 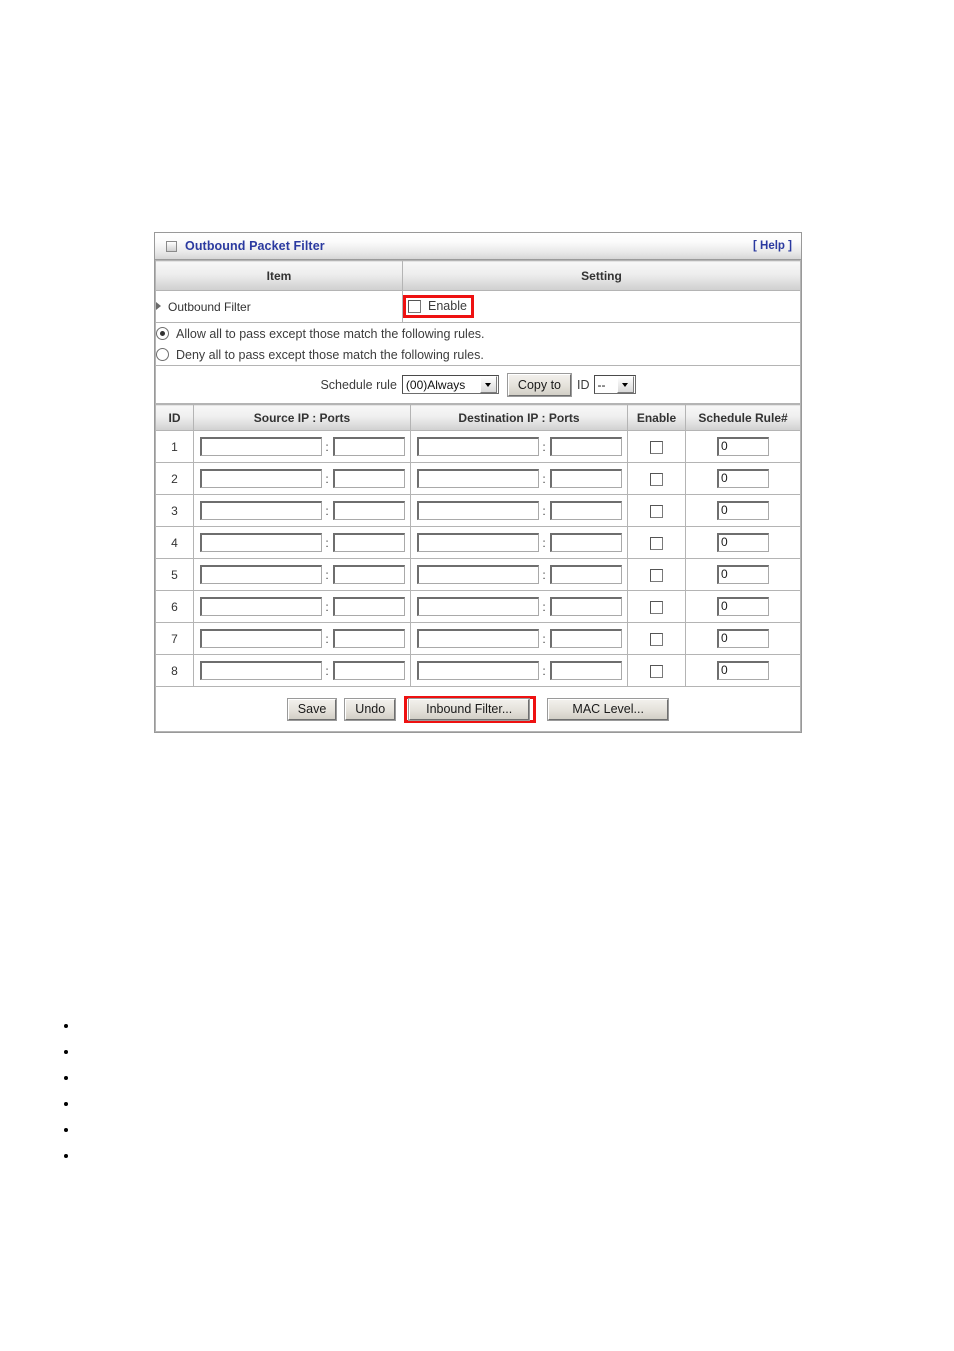 What do you see at coordinates (174, 446) in the screenshot?
I see `row-id: 1` at bounding box center [174, 446].